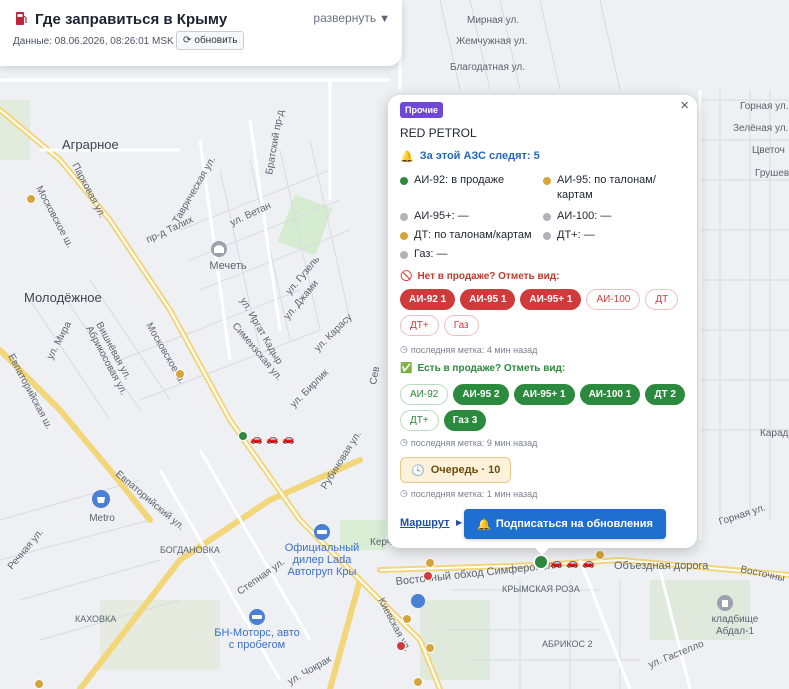  What do you see at coordinates (481, 394) in the screenshot?
I see `chip-available-ai95: АИ-95 2` at bounding box center [481, 394].